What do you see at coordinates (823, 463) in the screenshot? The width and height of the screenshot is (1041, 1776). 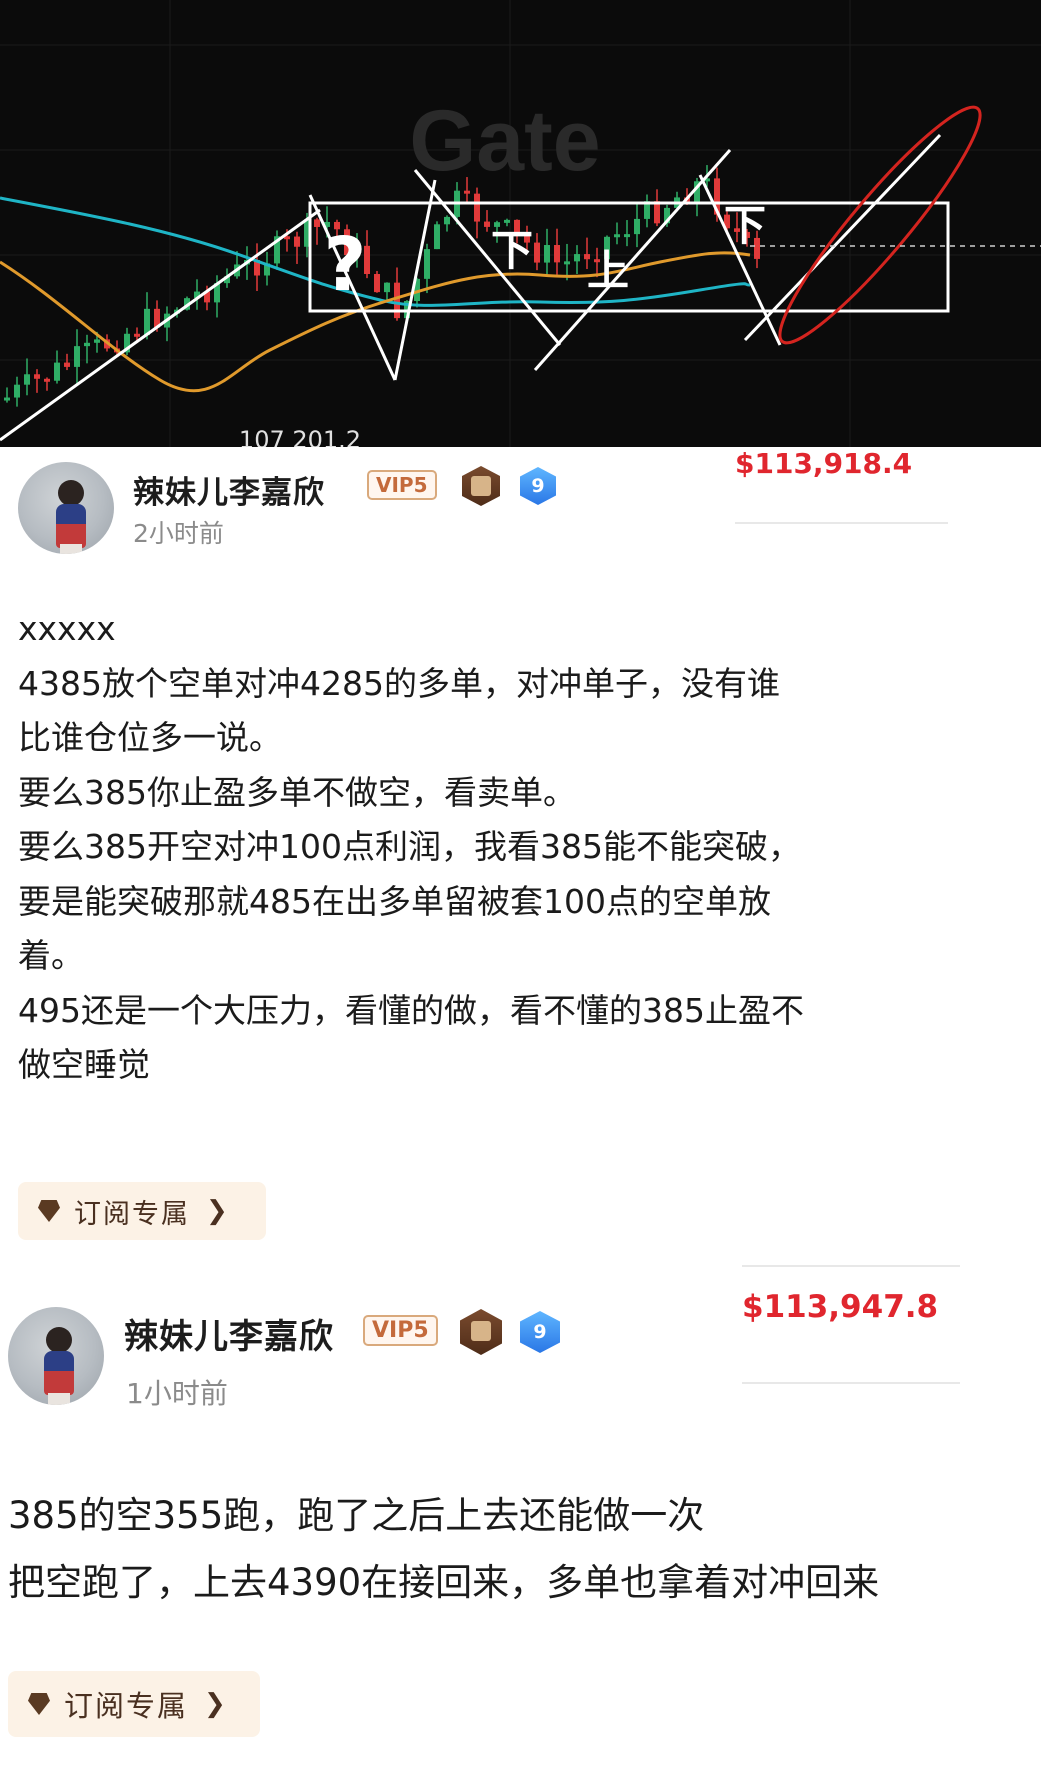 I see `price-tag: $113,918.4` at bounding box center [823, 463].